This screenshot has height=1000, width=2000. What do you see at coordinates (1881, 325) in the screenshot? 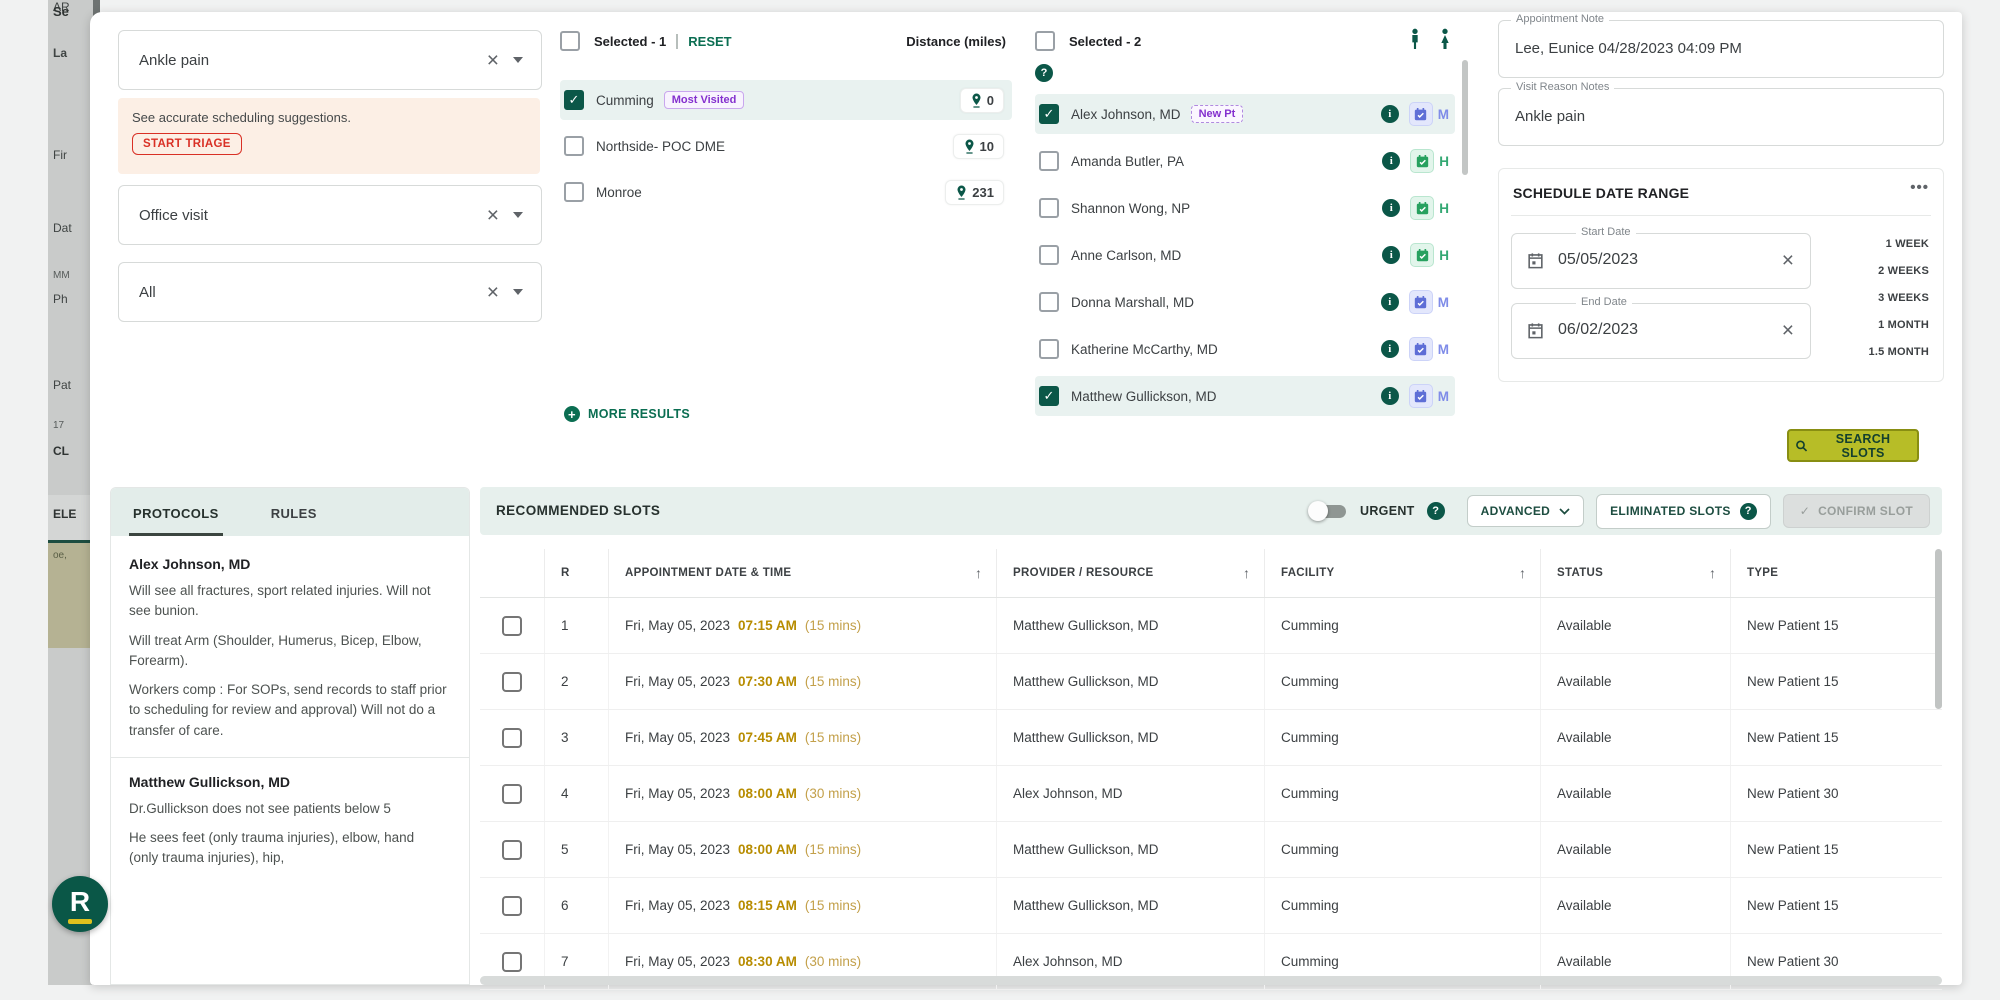
I see `quick-range-option: 1 MONTH` at bounding box center [1881, 325].